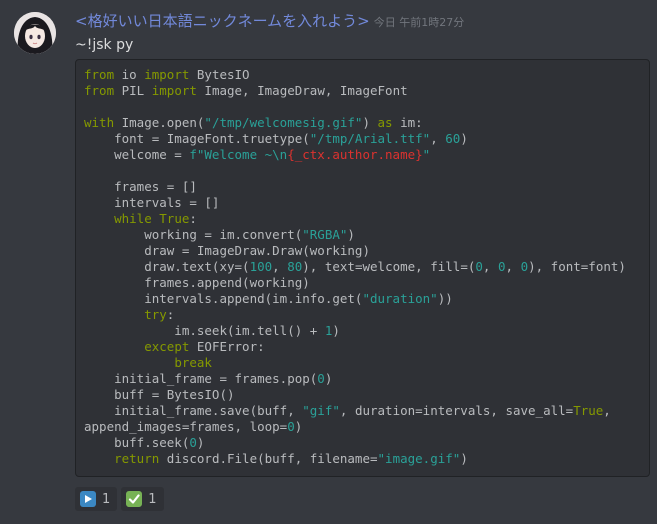 This screenshot has width=657, height=524. I want to click on code-token: "duration", so click(400, 298).